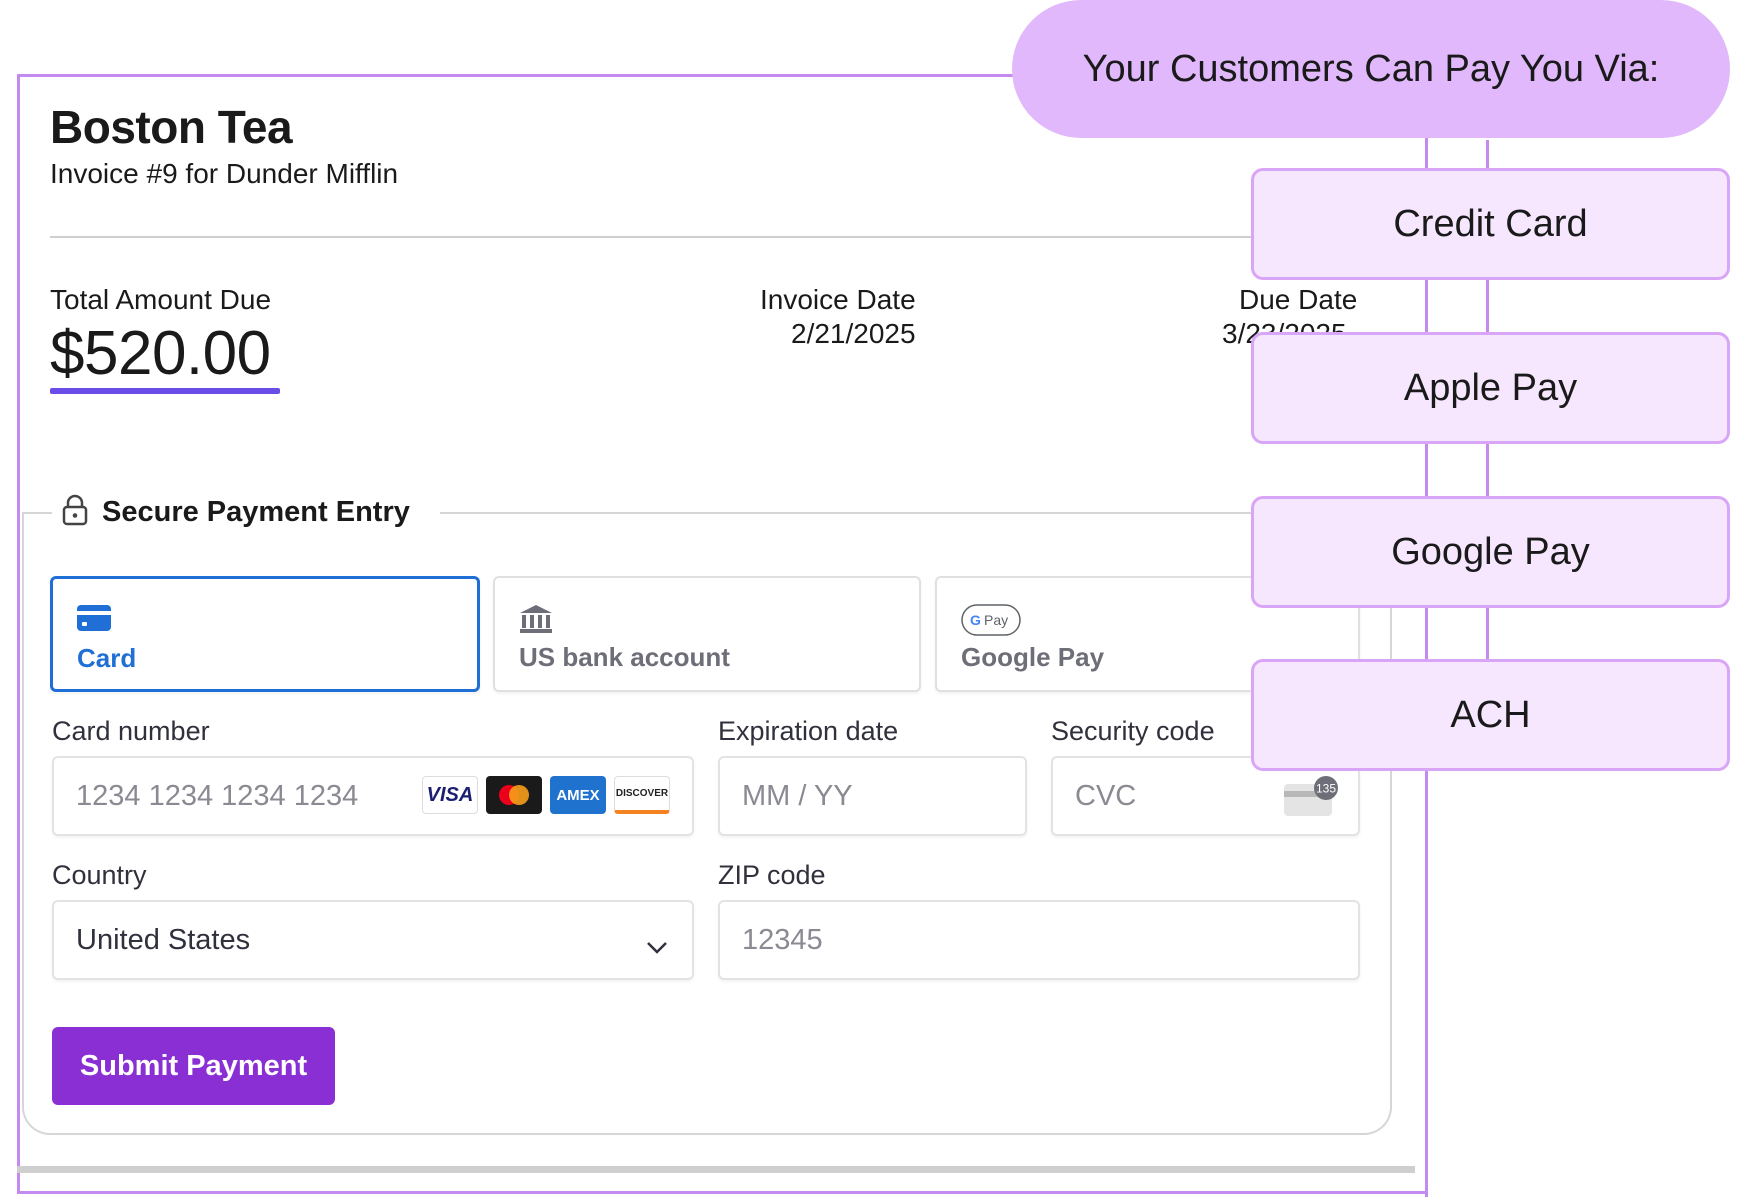  What do you see at coordinates (94, 620) in the screenshot?
I see `card-icon` at bounding box center [94, 620].